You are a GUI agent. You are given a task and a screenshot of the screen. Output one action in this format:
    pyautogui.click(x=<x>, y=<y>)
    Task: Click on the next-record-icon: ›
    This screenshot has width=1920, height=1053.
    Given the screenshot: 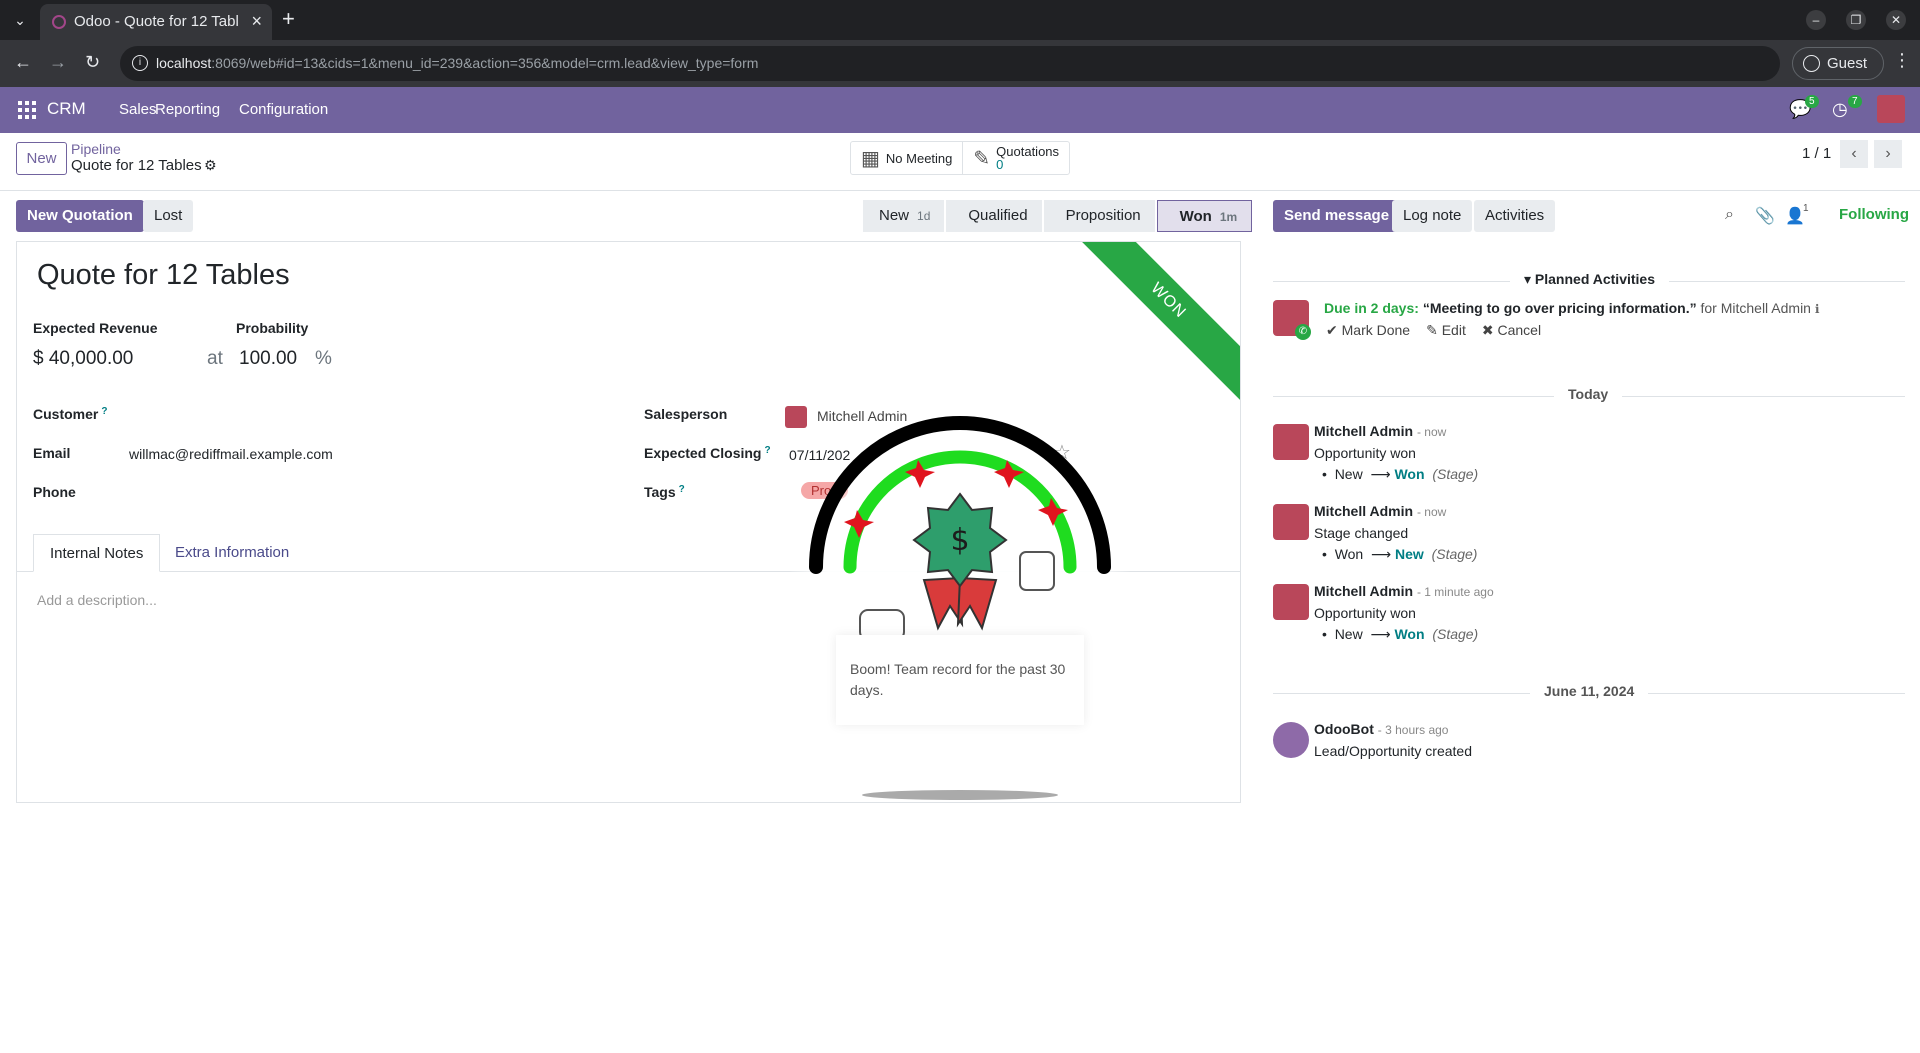 What is the action you would take?
    pyautogui.click(x=1888, y=154)
    